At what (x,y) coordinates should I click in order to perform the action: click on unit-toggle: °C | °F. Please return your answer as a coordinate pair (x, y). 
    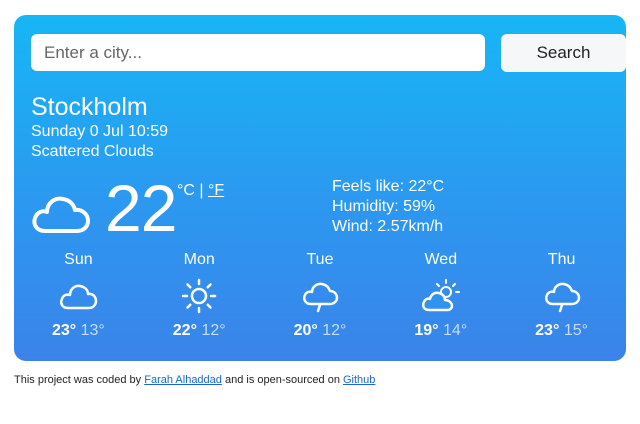
    Looking at the image, I should click on (200, 191).